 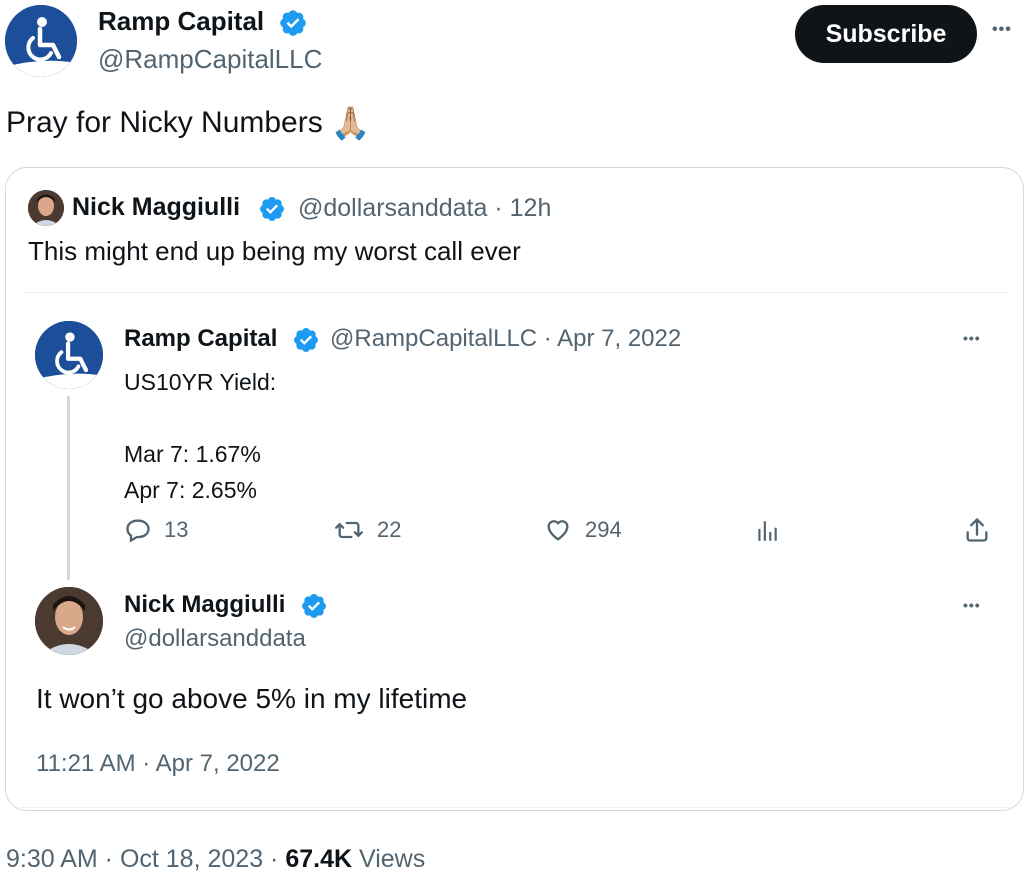 I want to click on share-action, so click(x=977, y=530).